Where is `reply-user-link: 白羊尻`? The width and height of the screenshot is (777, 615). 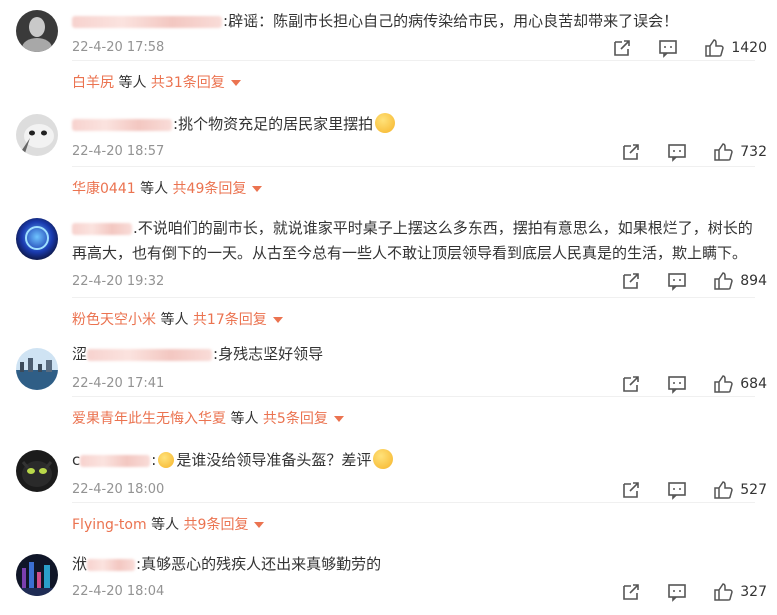
reply-user-link: 白羊尻 is located at coordinates (93, 83).